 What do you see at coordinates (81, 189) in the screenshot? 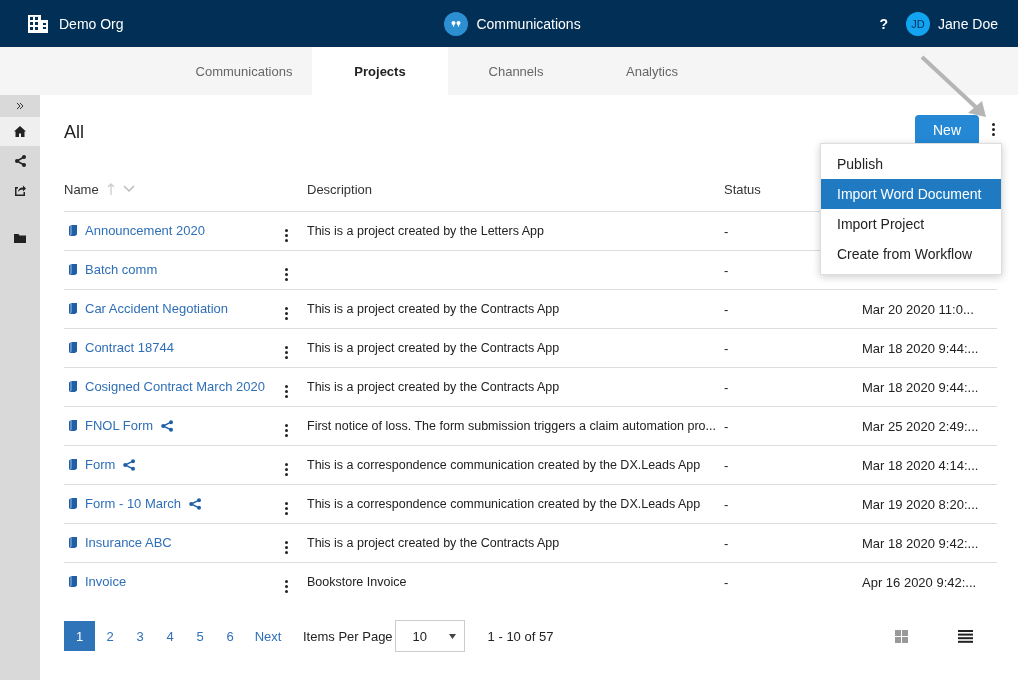
I see `column-header: Name` at bounding box center [81, 189].